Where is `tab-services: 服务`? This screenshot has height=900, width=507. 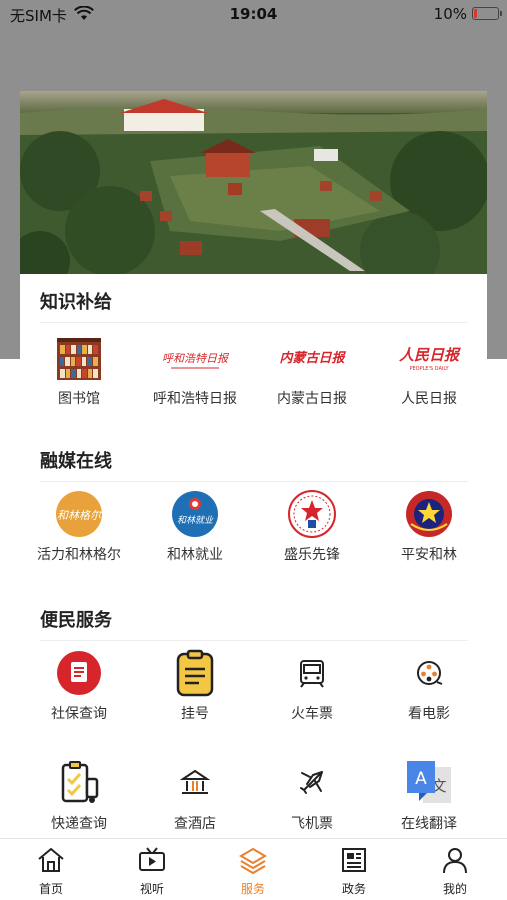
tab-services: 服务 is located at coordinates (253, 869).